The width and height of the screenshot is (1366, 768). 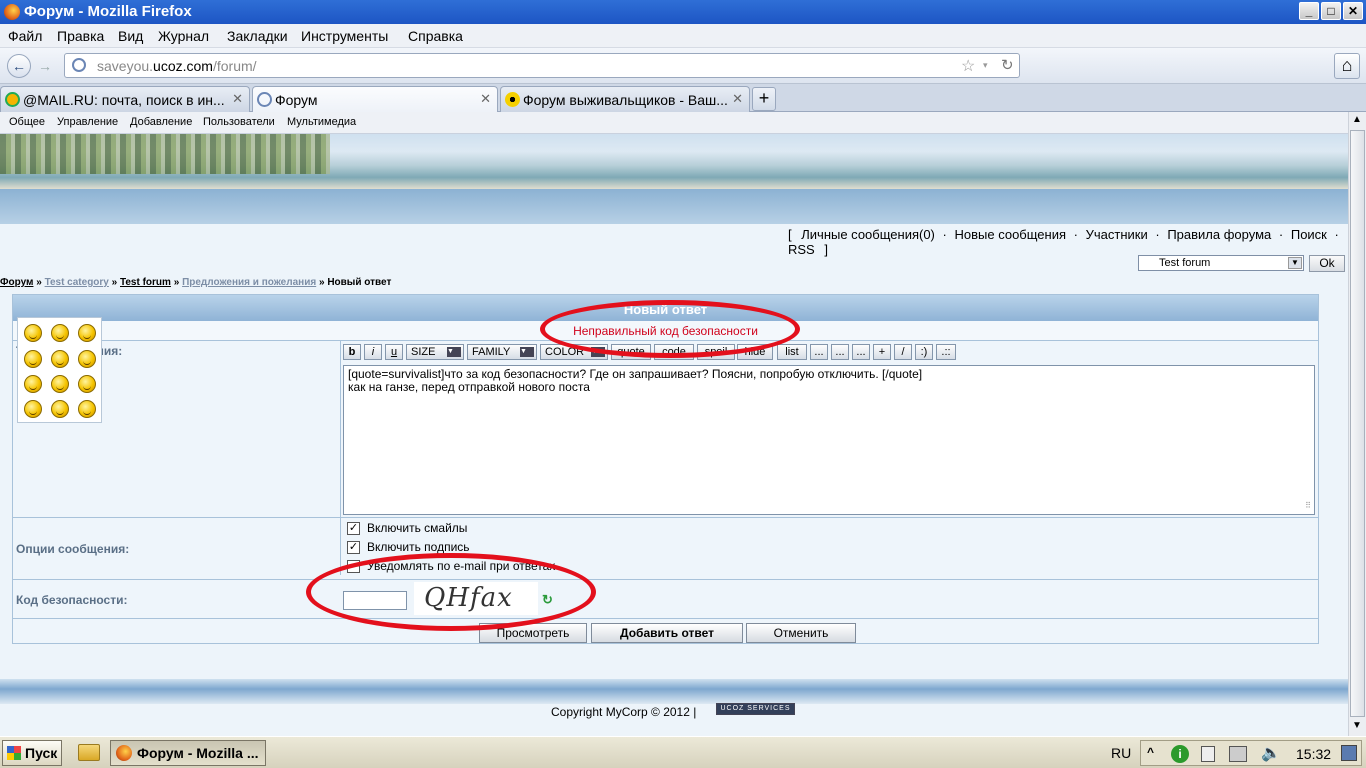 I want to click on scroll-down-icon: ▼, so click(x=1357, y=725).